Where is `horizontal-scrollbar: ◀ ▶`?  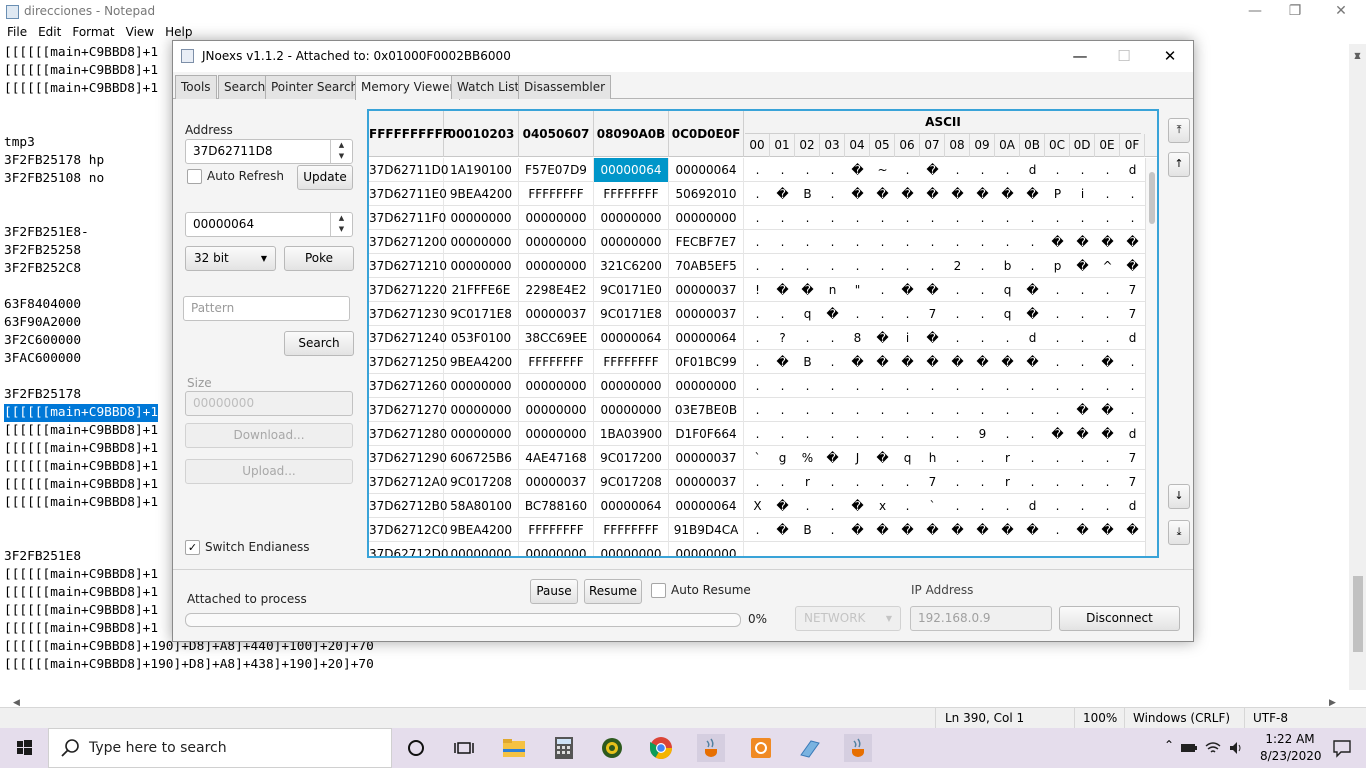
horizontal-scrollbar: ◀ ▶ is located at coordinates (674, 699).